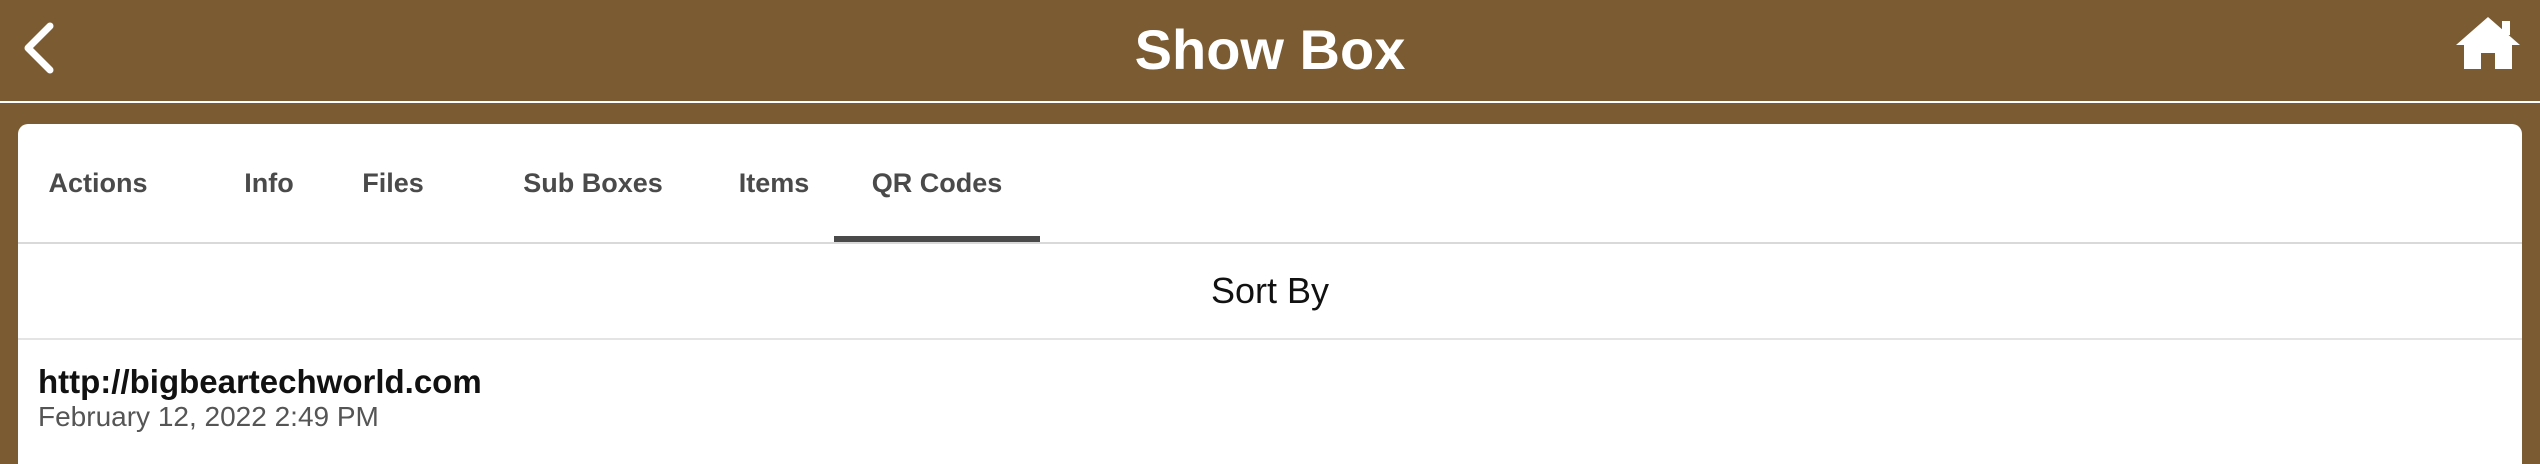 This screenshot has width=2540, height=464. I want to click on tab-label: Actions, so click(98, 182).